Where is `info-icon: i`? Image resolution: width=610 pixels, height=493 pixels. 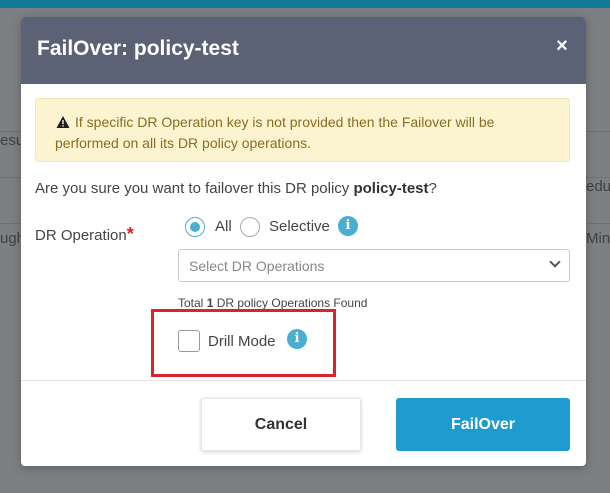 info-icon: i is located at coordinates (348, 226).